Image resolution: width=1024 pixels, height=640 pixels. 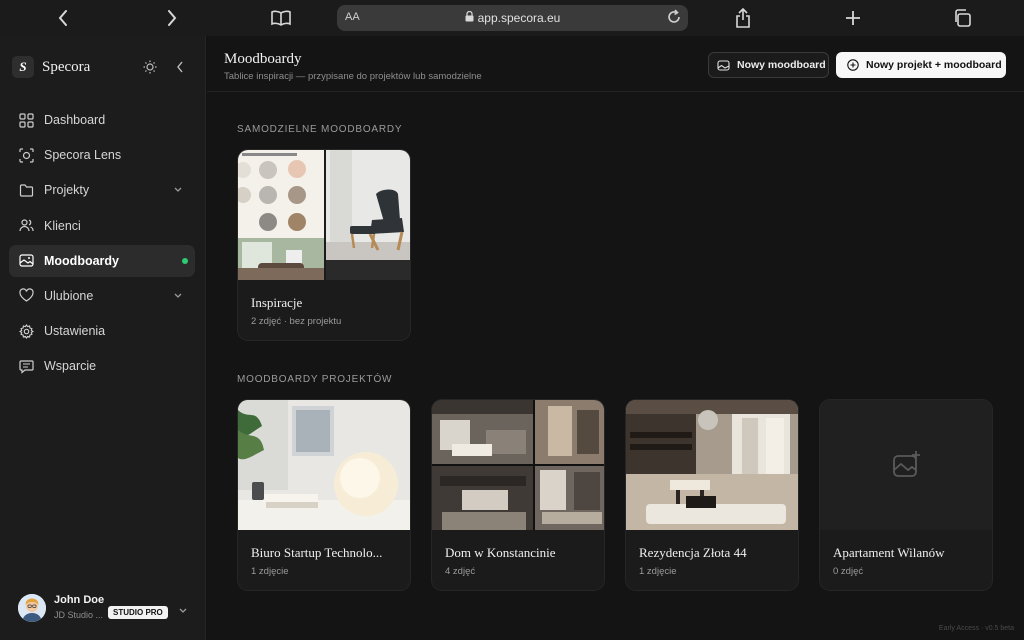 I want to click on user-menu: John Doe JD Studio ... STUDIO PRO, so click(x=106, y=610).